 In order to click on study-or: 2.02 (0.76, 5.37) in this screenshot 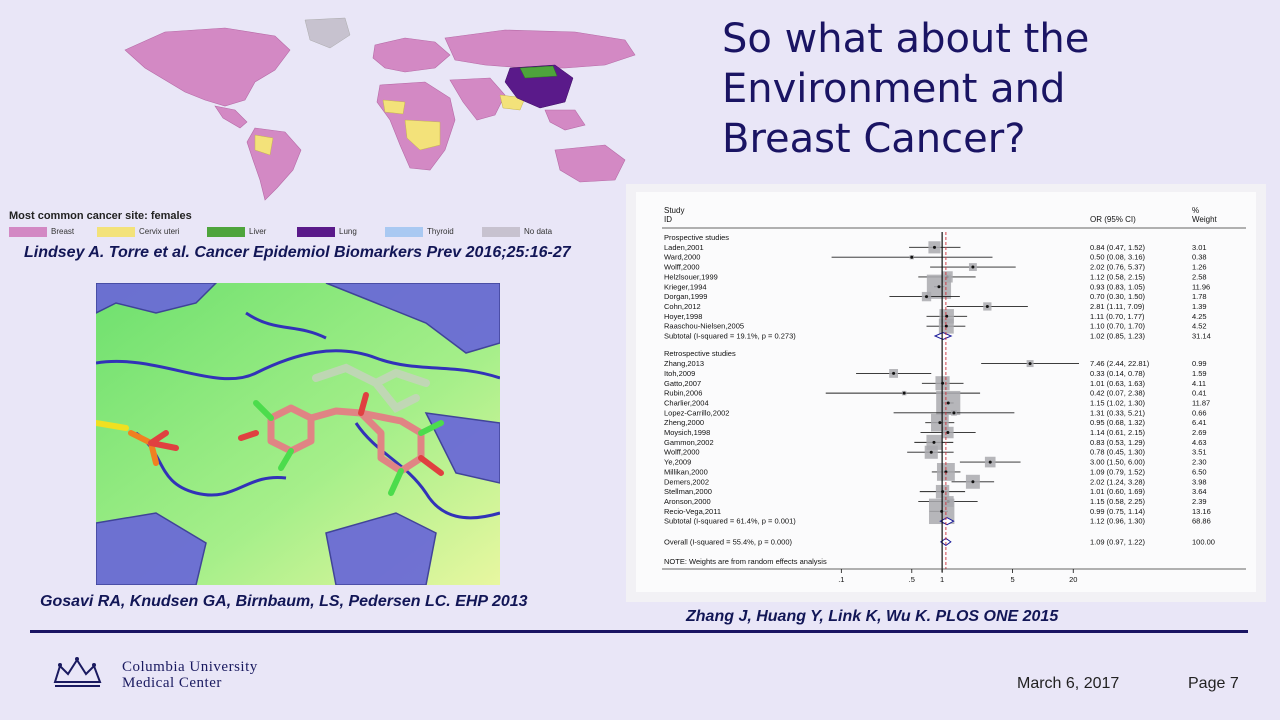, I will do `click(1118, 267)`.